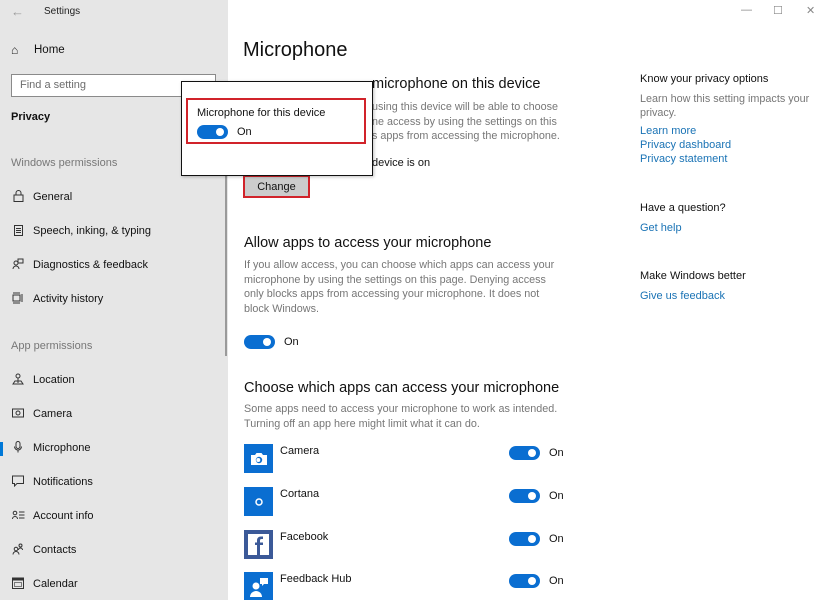  What do you see at coordinates (90, 265) in the screenshot?
I see `sidebar-item-label: Diagnostics & feedback` at bounding box center [90, 265].